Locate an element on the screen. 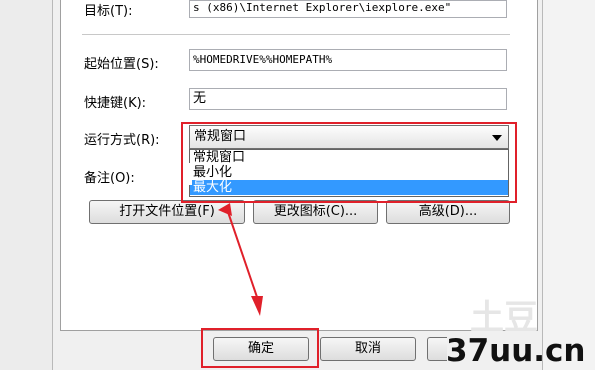 Image resolution: width=595 pixels, height=370 pixels. site-watermark: 37uu.cn is located at coordinates (516, 351).